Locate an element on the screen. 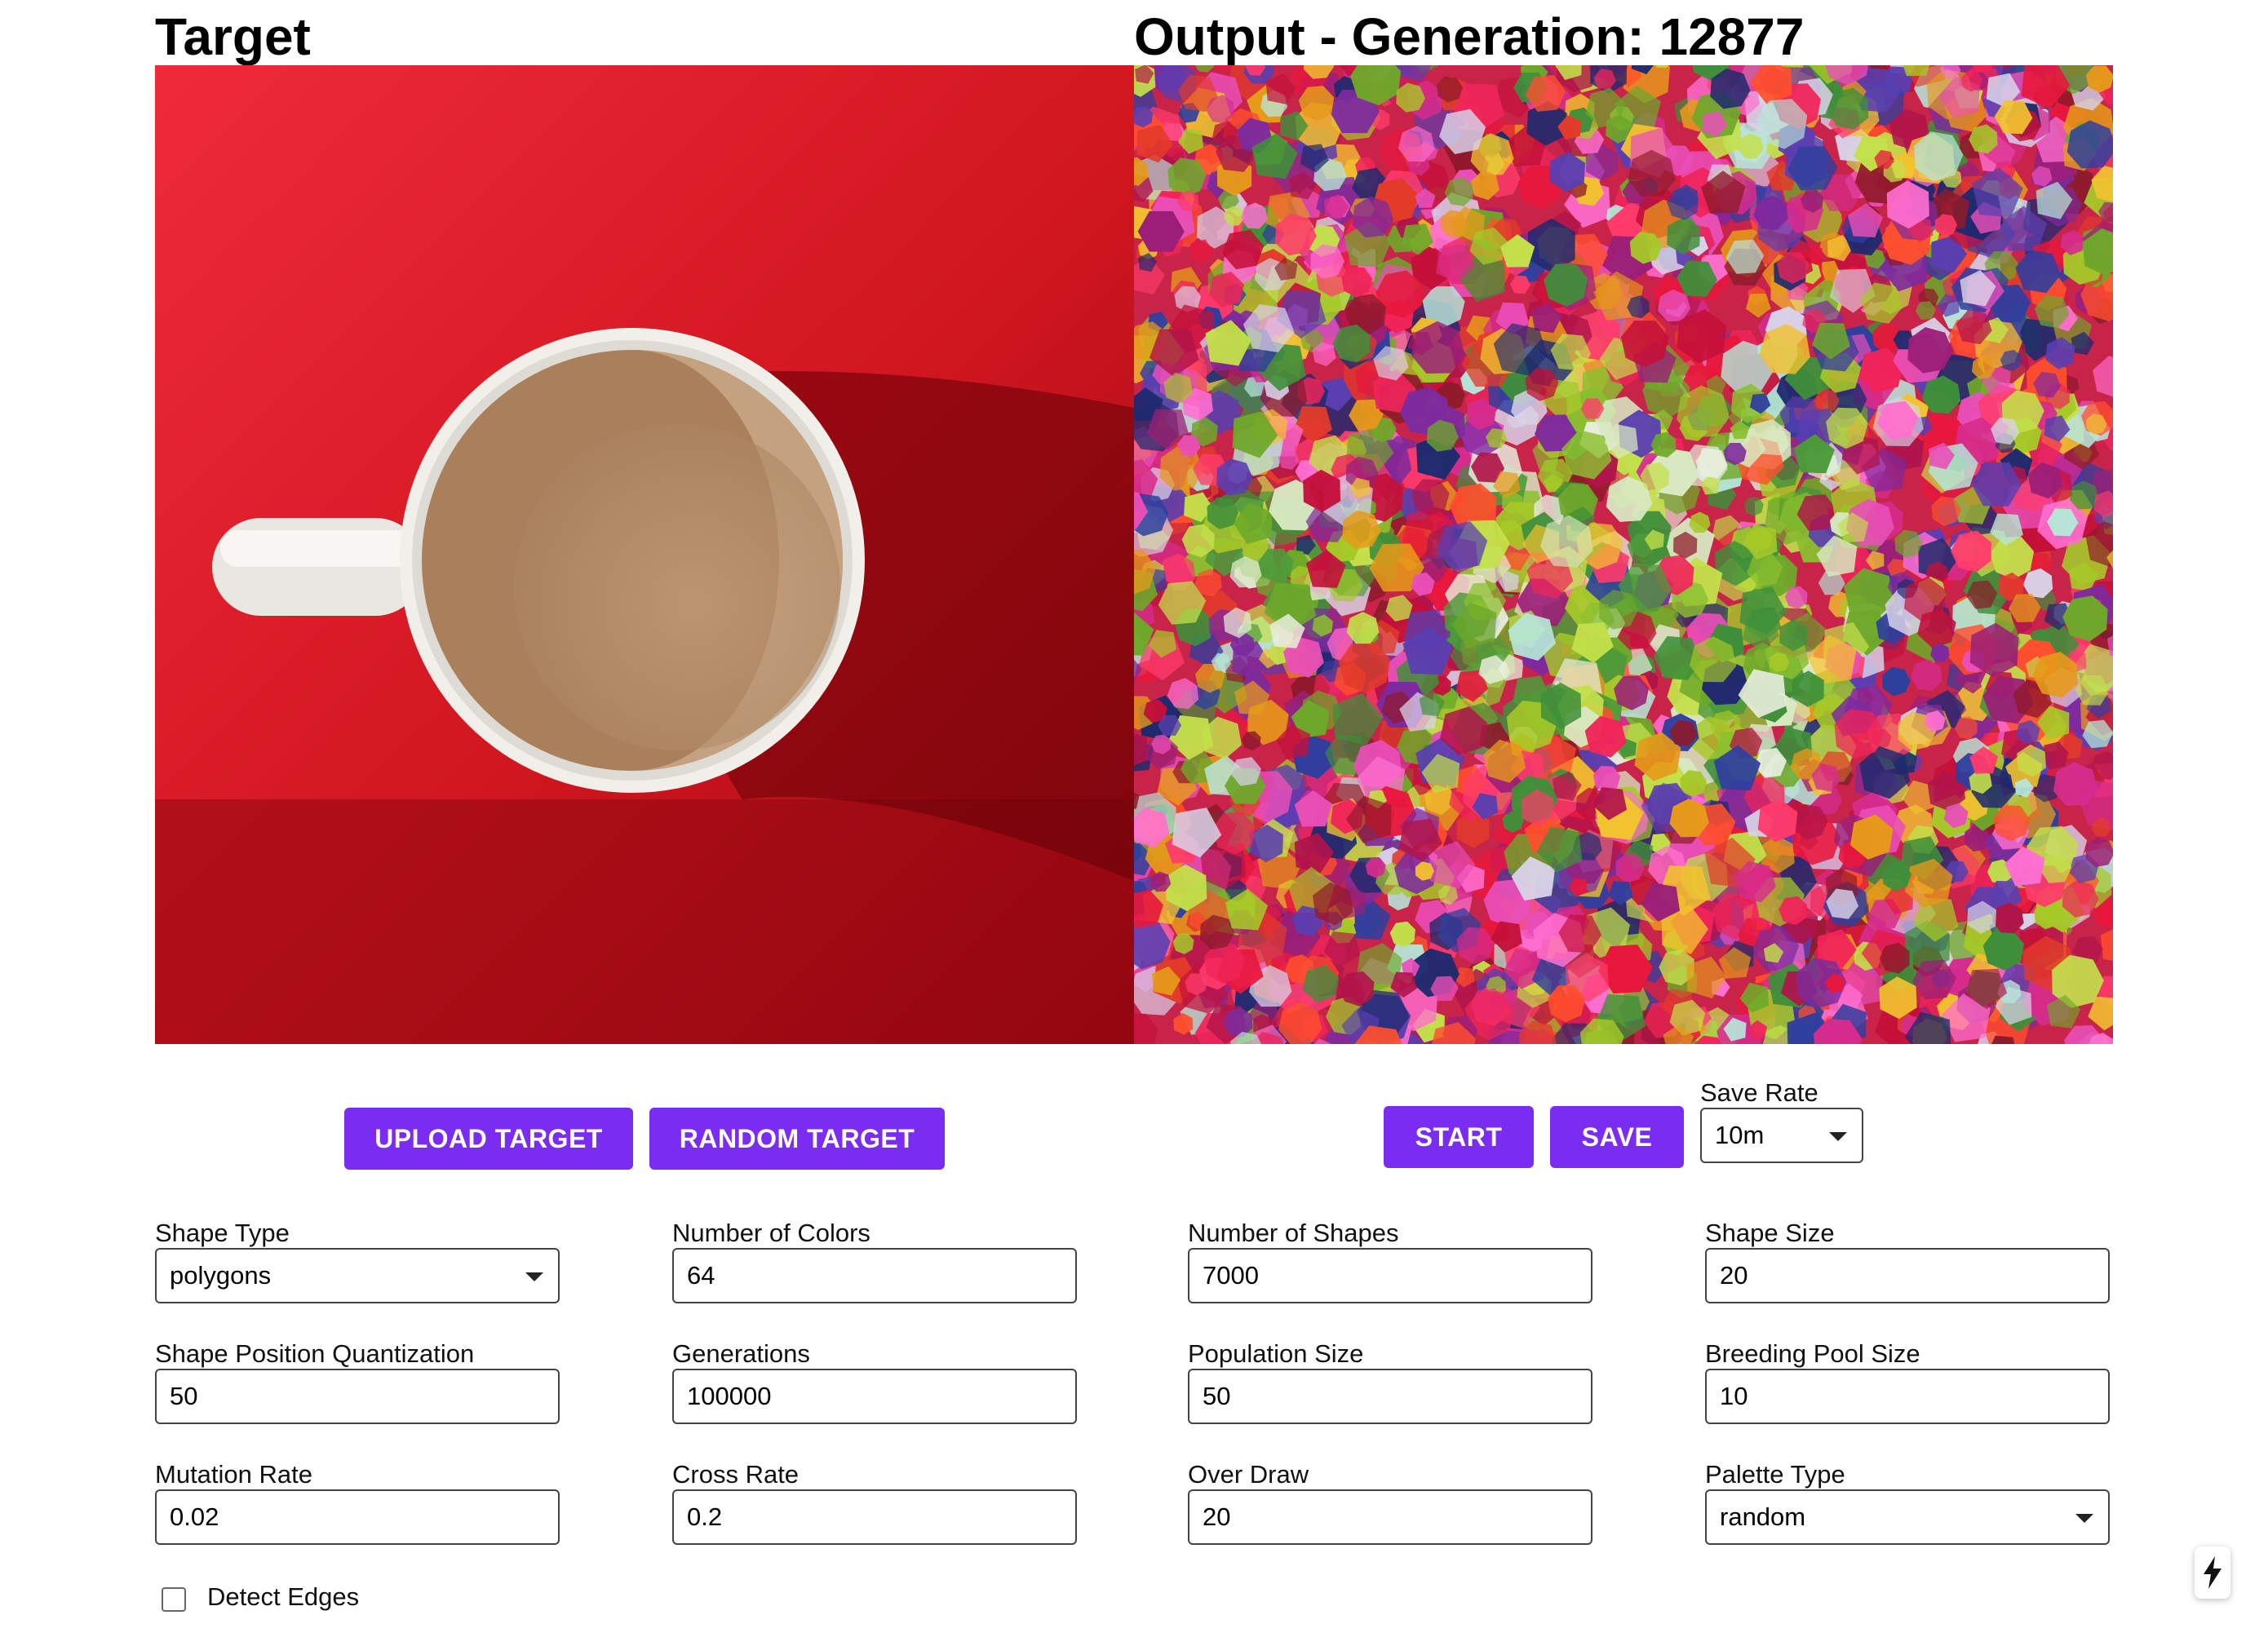  breeding-pool-size-input: 10 is located at coordinates (1907, 1396).